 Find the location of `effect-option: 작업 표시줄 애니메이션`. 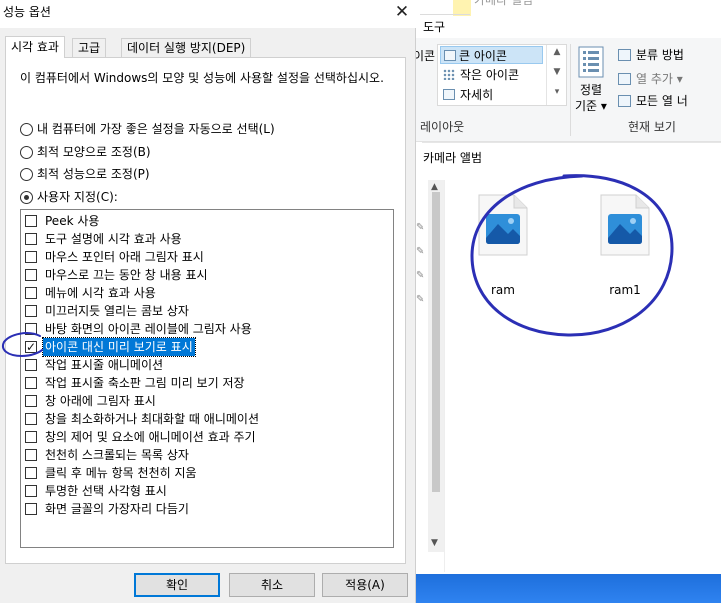

effect-option: 작업 표시줄 애니메이션 is located at coordinates (95, 365).